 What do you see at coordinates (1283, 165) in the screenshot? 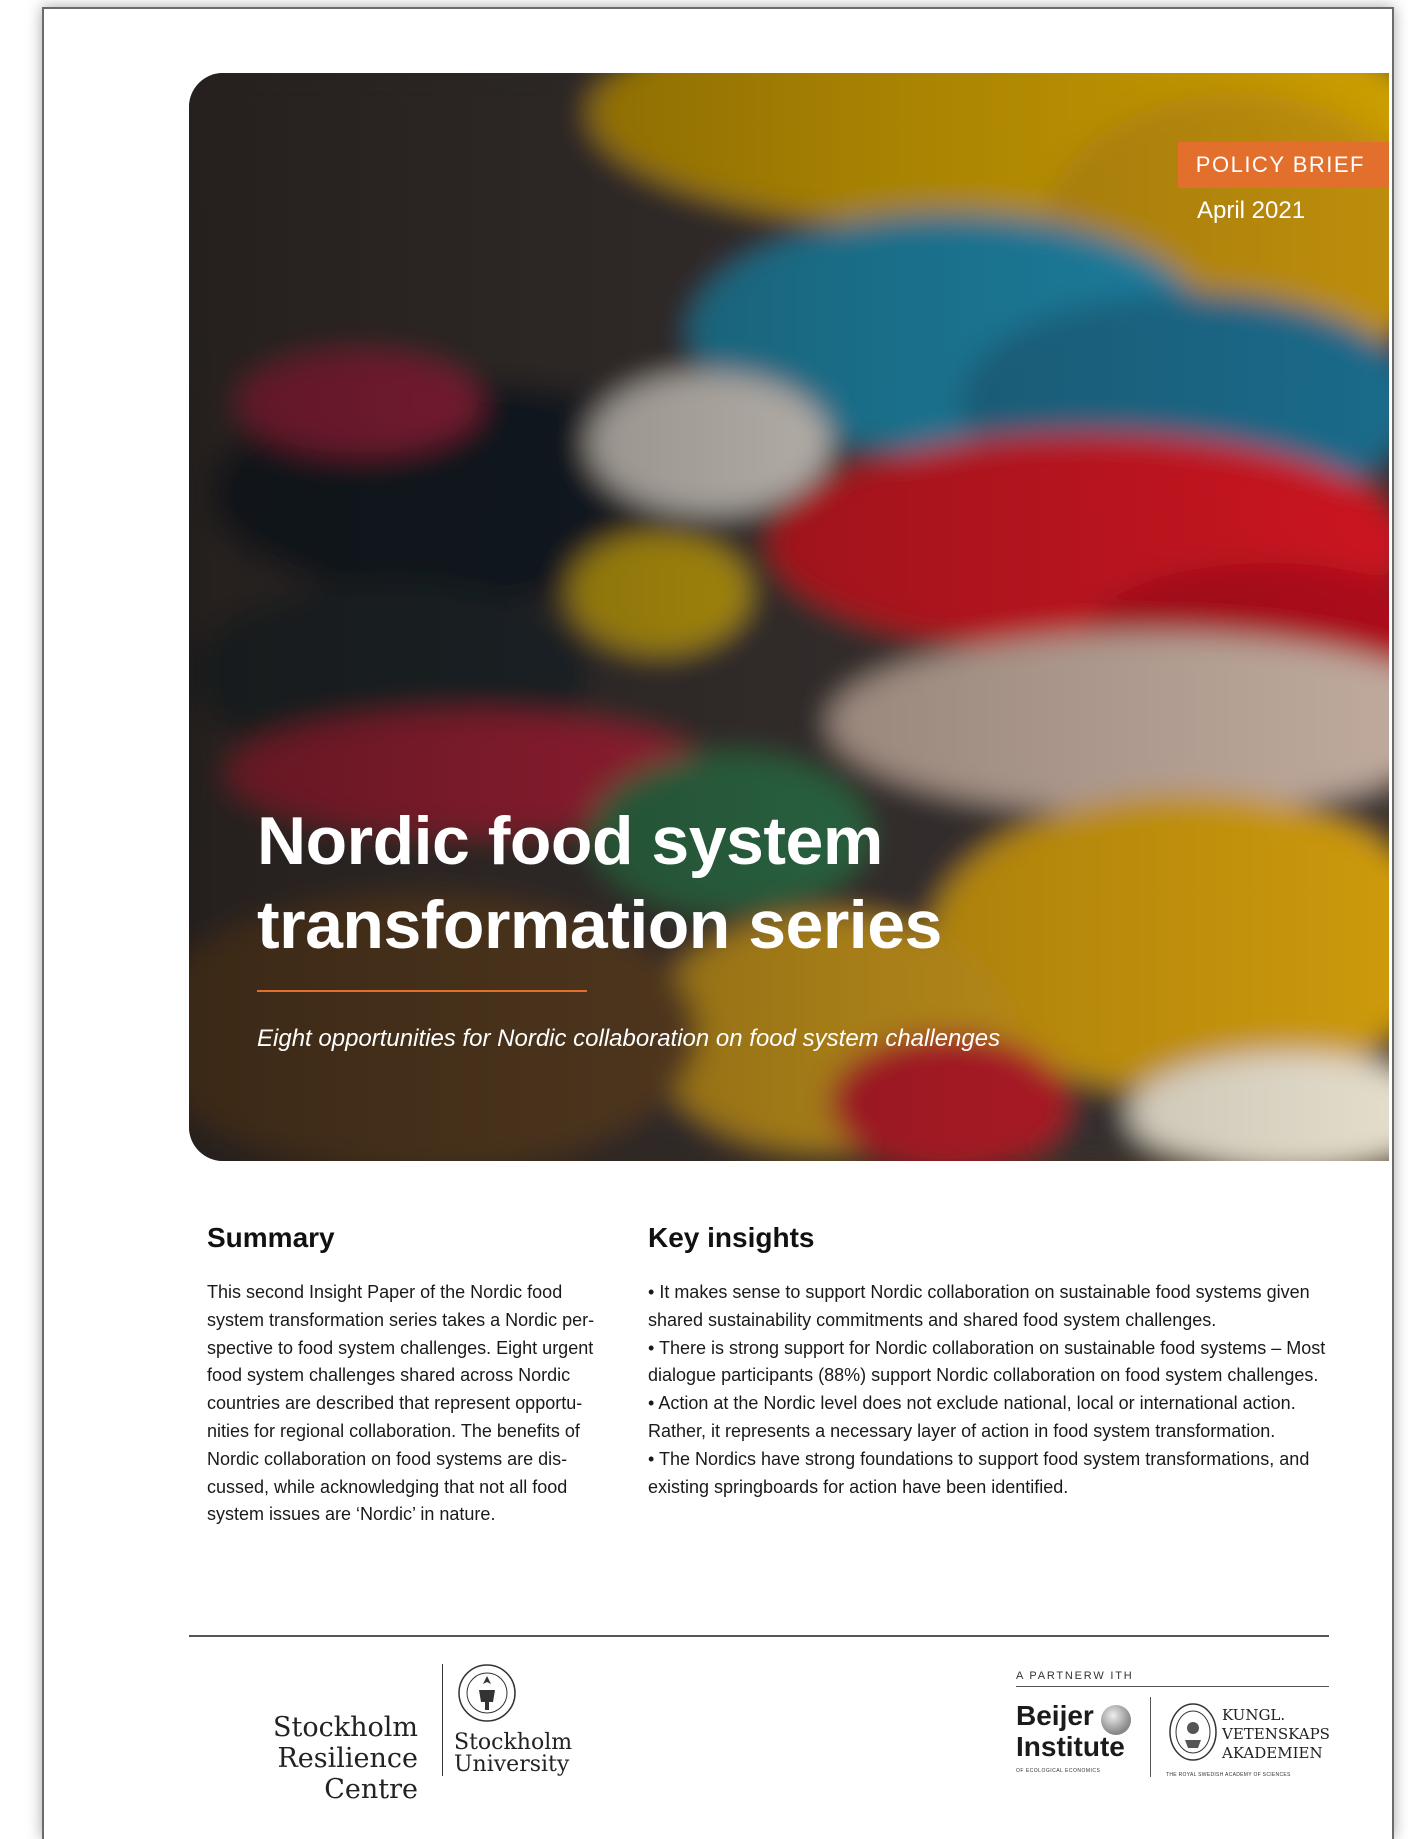
I see `policy-brief-badge: POLICY BRIEF` at bounding box center [1283, 165].